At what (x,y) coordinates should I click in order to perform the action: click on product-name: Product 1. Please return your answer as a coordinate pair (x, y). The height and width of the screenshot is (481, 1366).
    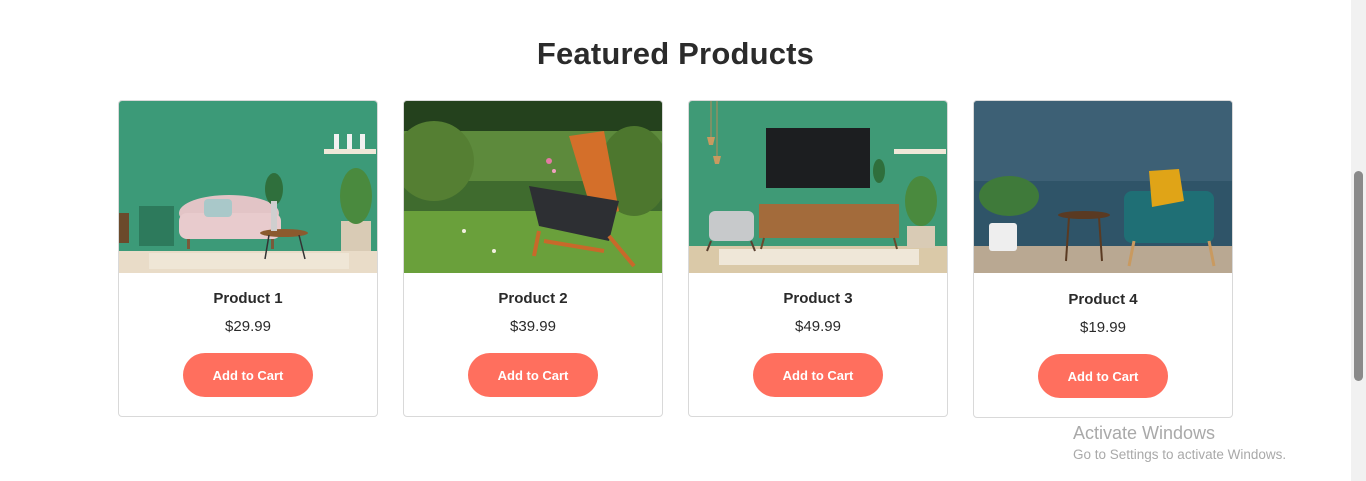
    Looking at the image, I should click on (248, 298).